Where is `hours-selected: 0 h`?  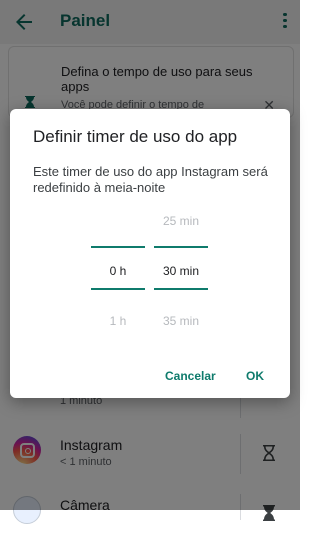
hours-selected: 0 h is located at coordinates (118, 271).